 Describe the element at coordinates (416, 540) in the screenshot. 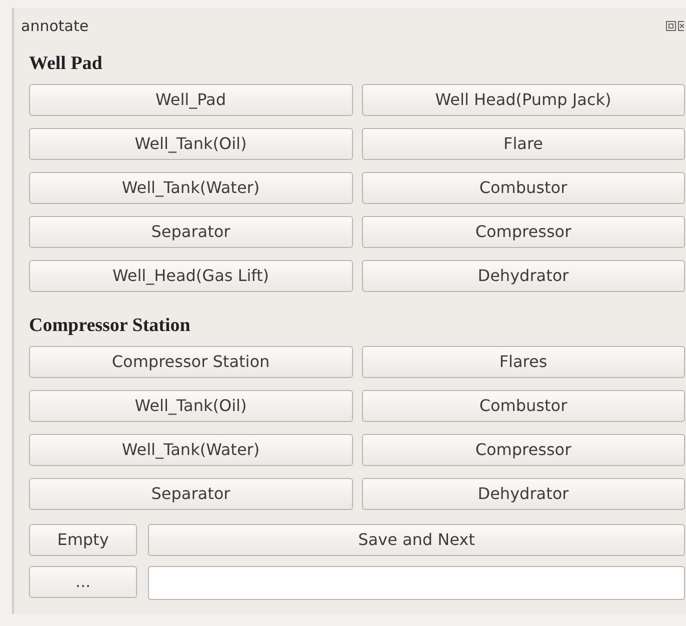

I see `save-and-next-button: Save and Next` at that location.